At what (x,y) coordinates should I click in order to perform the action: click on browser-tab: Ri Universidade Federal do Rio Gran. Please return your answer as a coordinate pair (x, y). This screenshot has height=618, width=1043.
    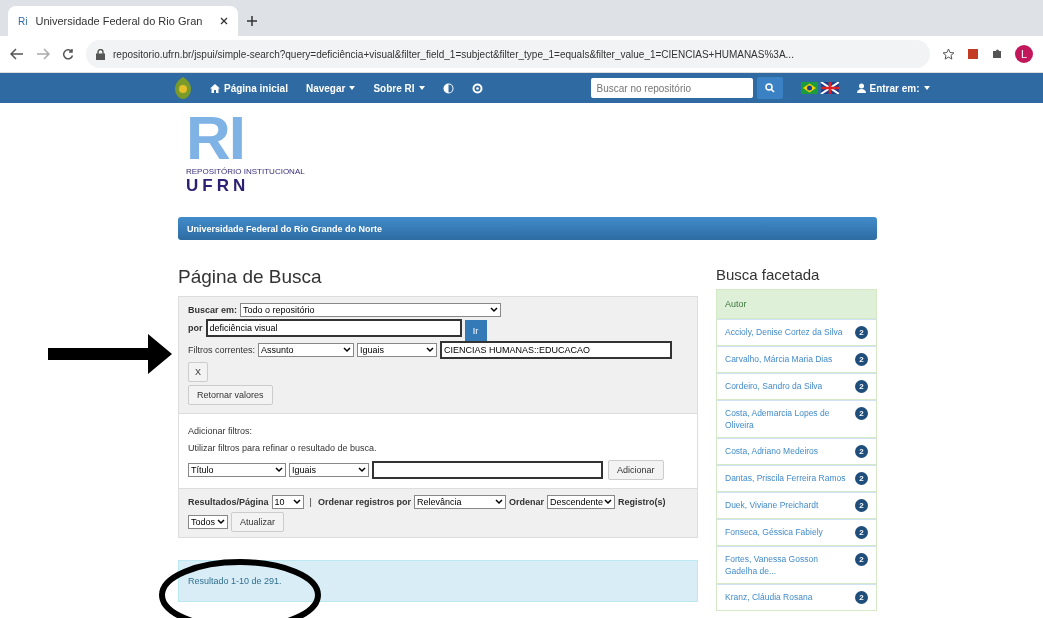
    Looking at the image, I should click on (123, 21).